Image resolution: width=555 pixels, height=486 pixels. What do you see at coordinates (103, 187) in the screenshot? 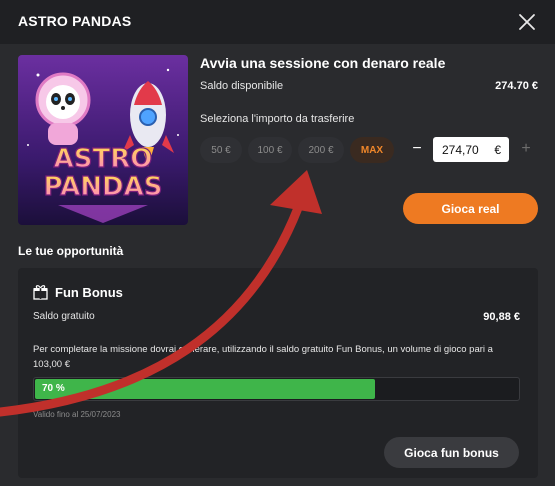
I see `thumbnail-title-line2: PANDAS` at bounding box center [103, 187].